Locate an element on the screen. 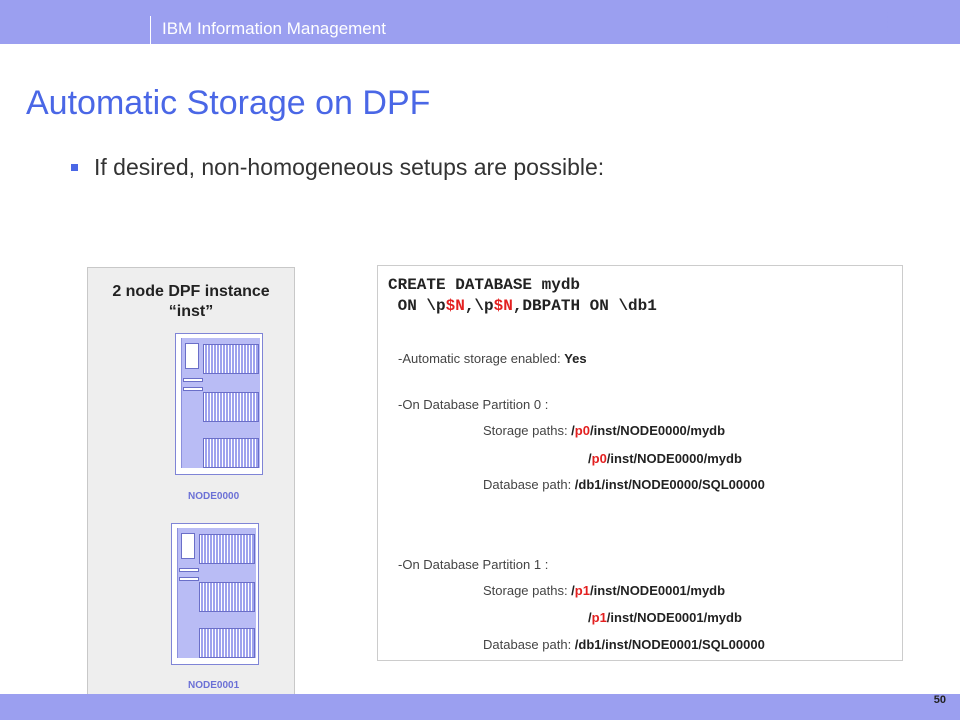 The height and width of the screenshot is (720, 960). code-fragment: ,\p is located at coordinates (479, 306).